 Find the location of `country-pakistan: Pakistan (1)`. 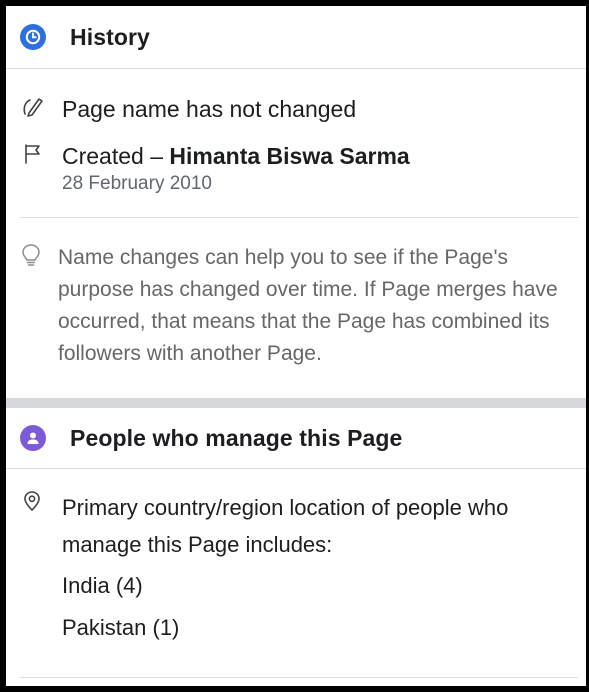

country-pakistan: Pakistan (1) is located at coordinates (121, 627).